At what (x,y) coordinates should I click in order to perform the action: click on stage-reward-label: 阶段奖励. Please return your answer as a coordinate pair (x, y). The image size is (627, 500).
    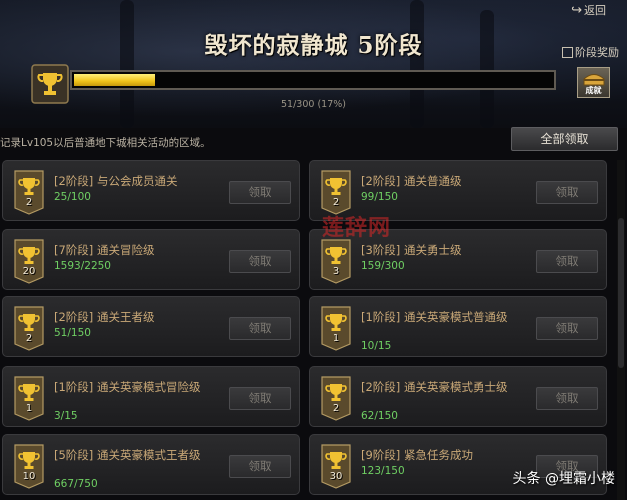
    Looking at the image, I should click on (597, 52).